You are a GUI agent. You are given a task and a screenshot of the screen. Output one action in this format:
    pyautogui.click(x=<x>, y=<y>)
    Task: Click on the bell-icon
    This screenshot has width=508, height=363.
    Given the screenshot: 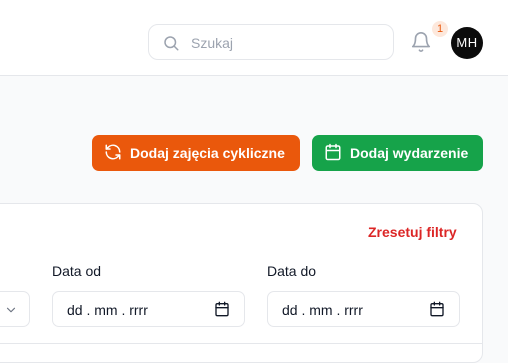 What is the action you would take?
    pyautogui.click(x=422, y=43)
    